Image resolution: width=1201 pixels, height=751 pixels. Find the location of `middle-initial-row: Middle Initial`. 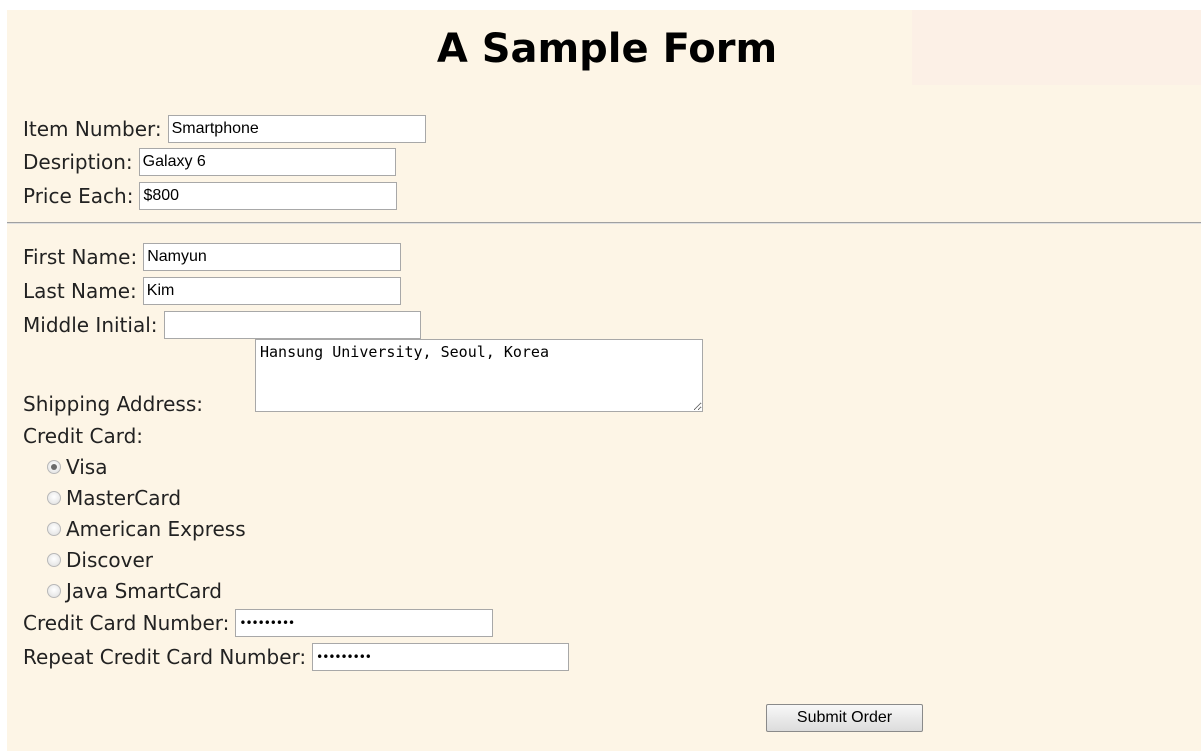

middle-initial-row: Middle Initial is located at coordinates (222, 325).